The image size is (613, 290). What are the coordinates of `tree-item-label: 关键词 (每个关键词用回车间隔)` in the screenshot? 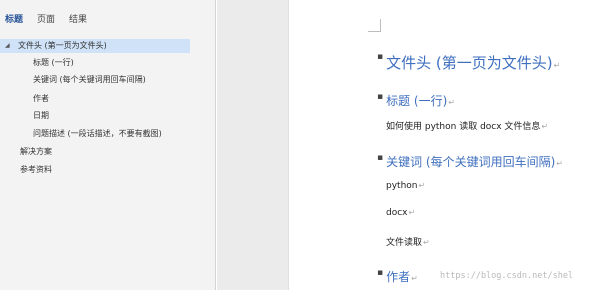 It's located at (89, 79).